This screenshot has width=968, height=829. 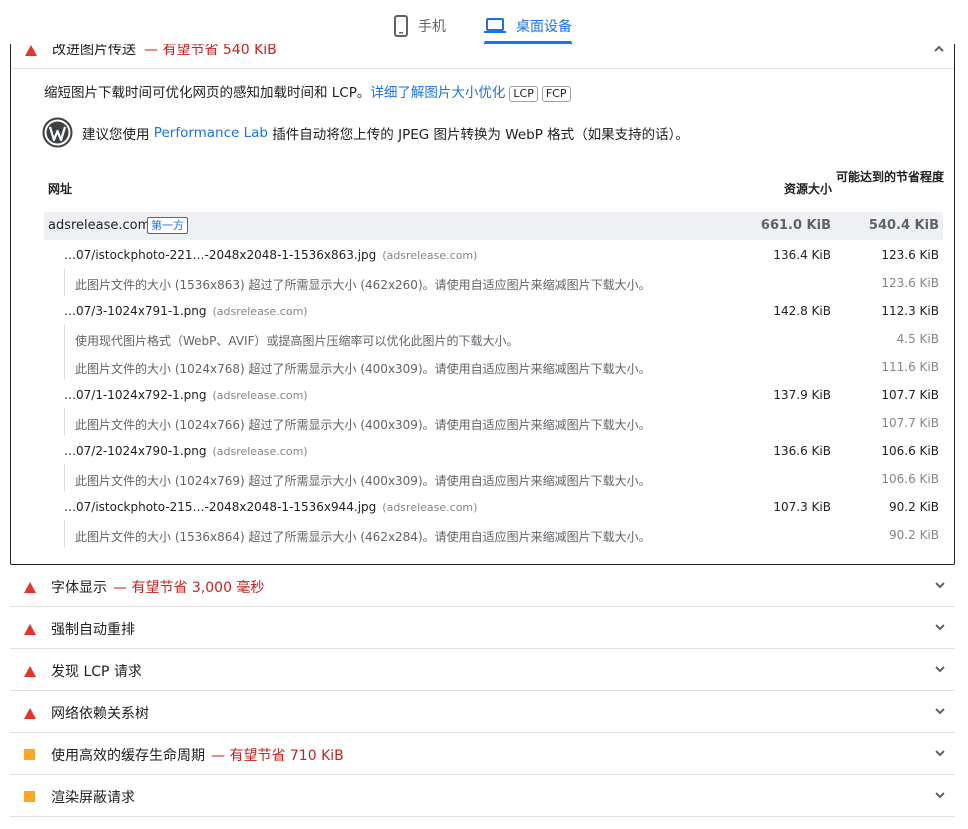 What do you see at coordinates (93, 630) in the screenshot?
I see `audit-item-title: 强制自动重排` at bounding box center [93, 630].